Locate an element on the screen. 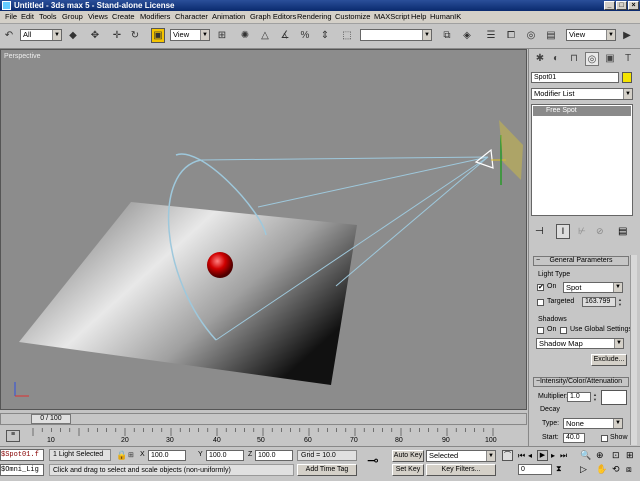 The width and height of the screenshot is (640, 481). modify-tab-icon: ◐ is located at coordinates (556, 59).